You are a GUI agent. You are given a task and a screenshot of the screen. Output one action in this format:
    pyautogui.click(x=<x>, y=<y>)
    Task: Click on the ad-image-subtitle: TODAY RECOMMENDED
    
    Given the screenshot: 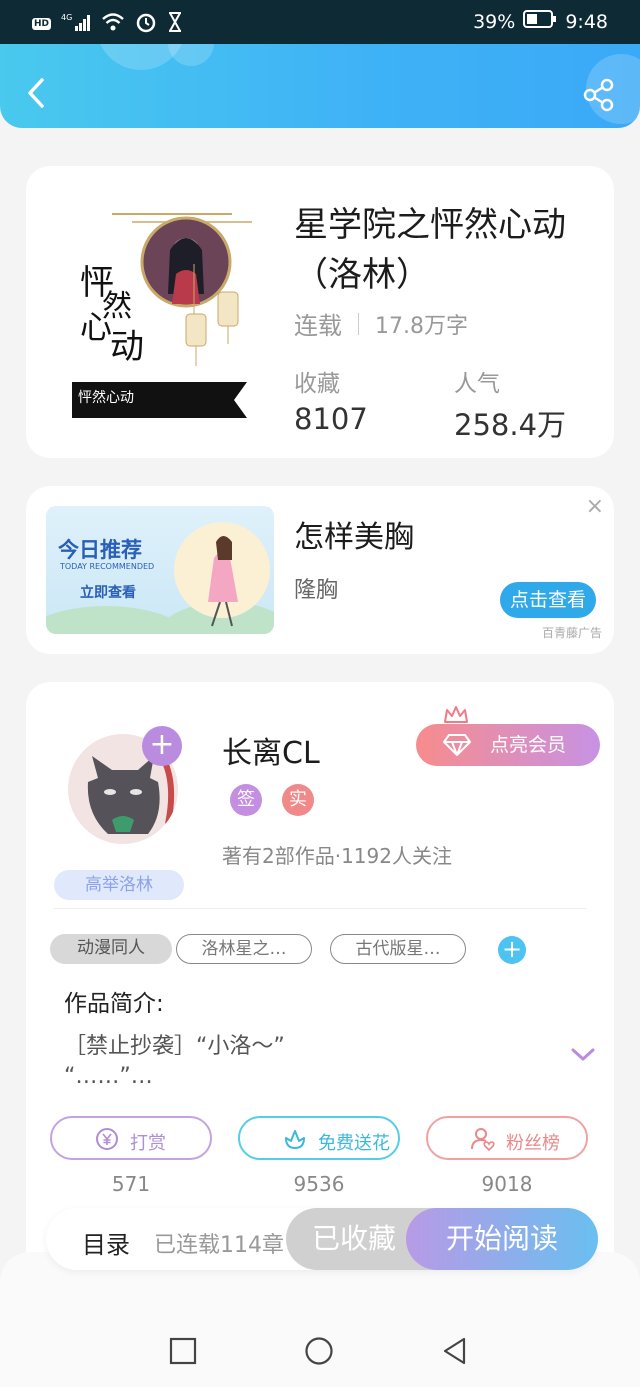 What is the action you would take?
    pyautogui.click(x=107, y=566)
    